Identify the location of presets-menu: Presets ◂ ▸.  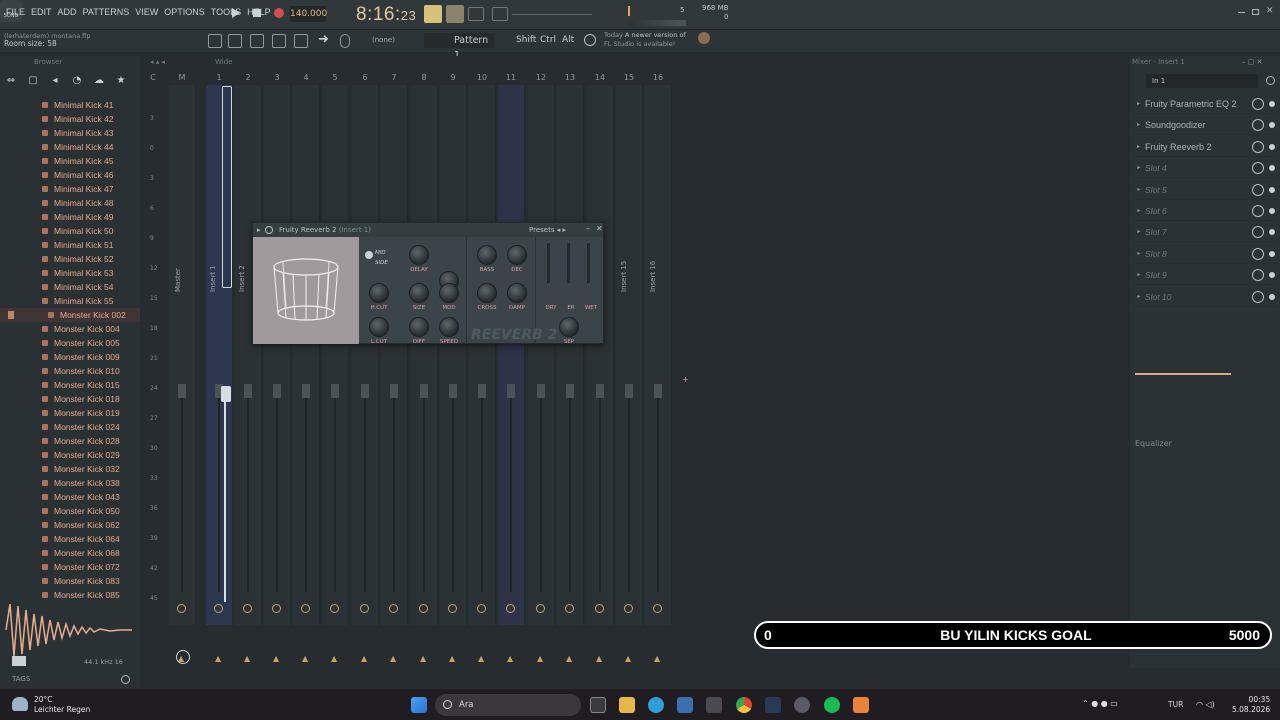
(547, 230).